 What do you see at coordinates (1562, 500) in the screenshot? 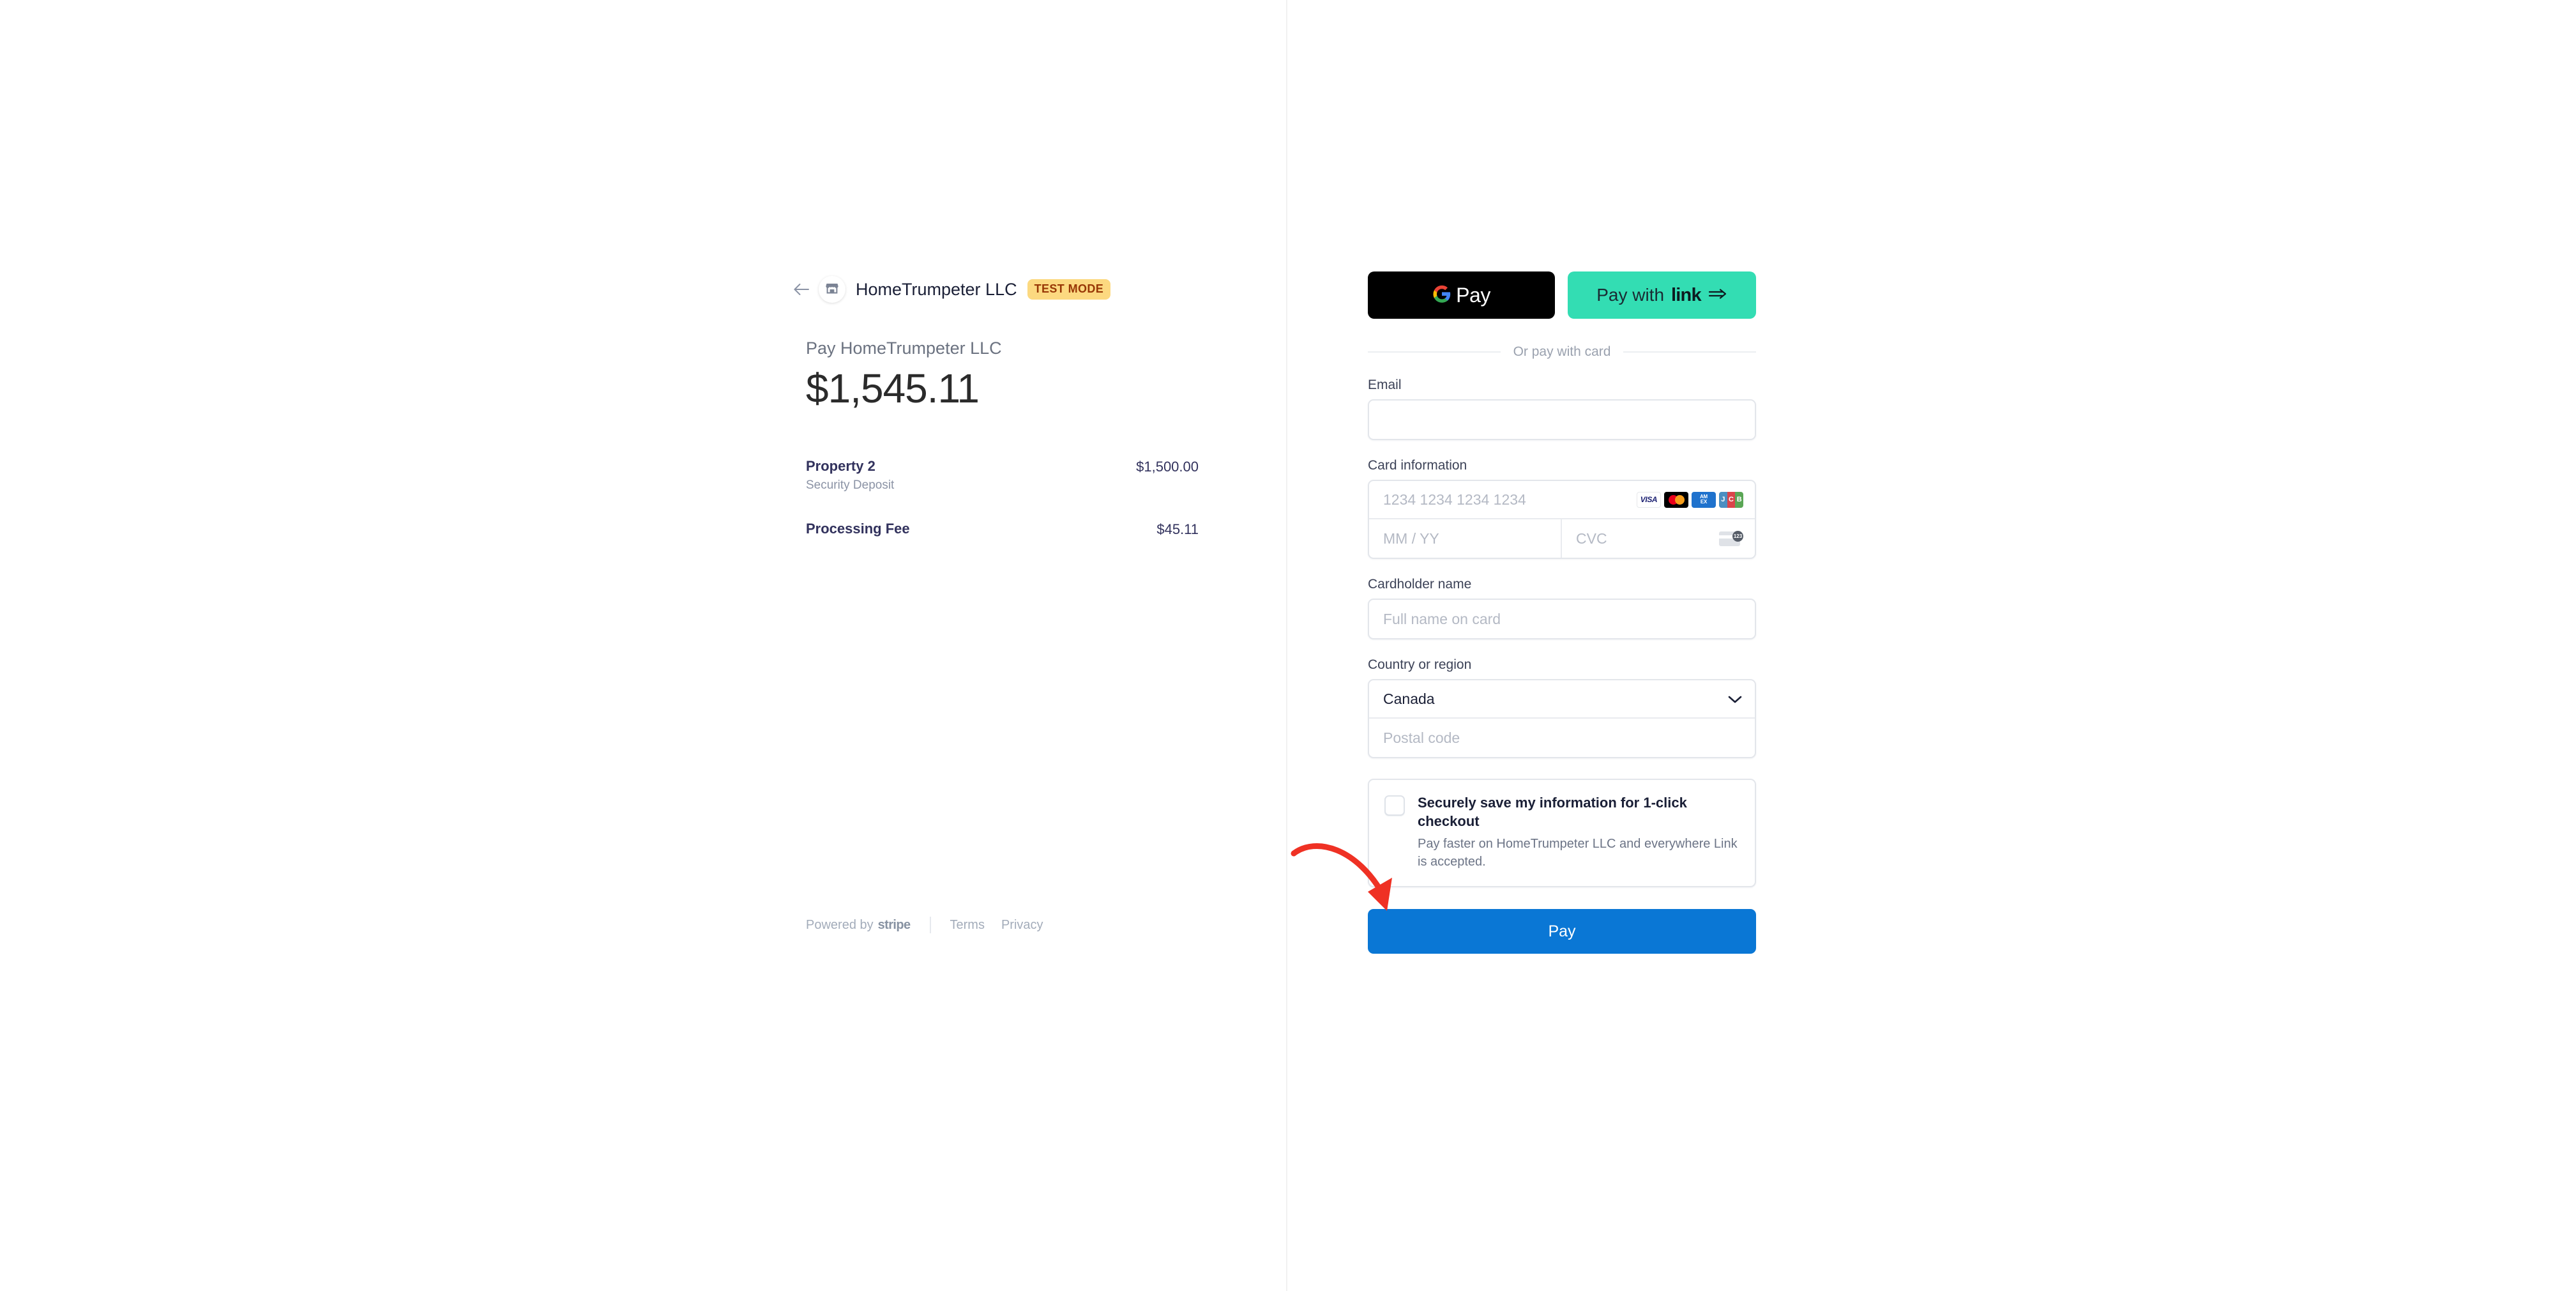
I see `card-number-input: 1234 1234 1234 1234 VISA AM EX J C B` at bounding box center [1562, 500].